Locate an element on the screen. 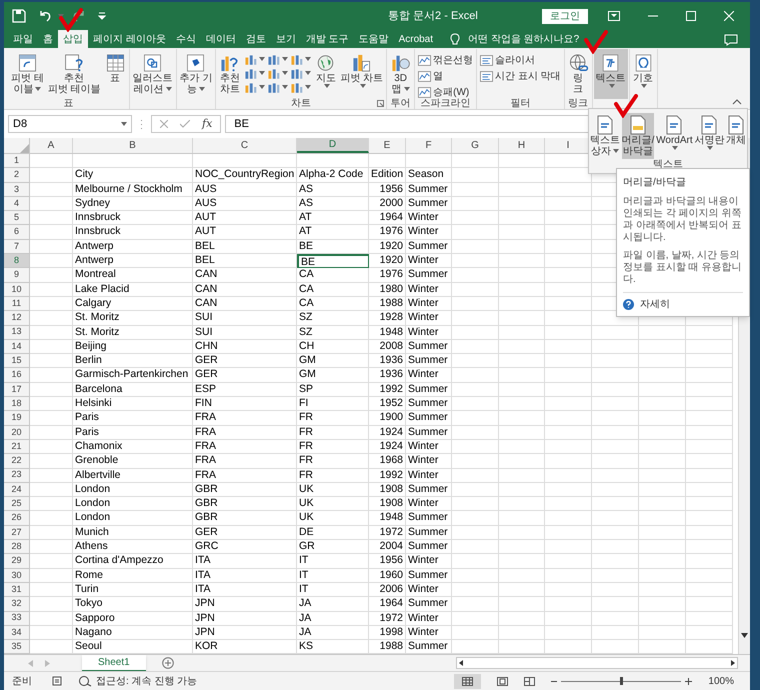 This screenshot has width=760, height=690. row-header: 3 is located at coordinates (17, 189).